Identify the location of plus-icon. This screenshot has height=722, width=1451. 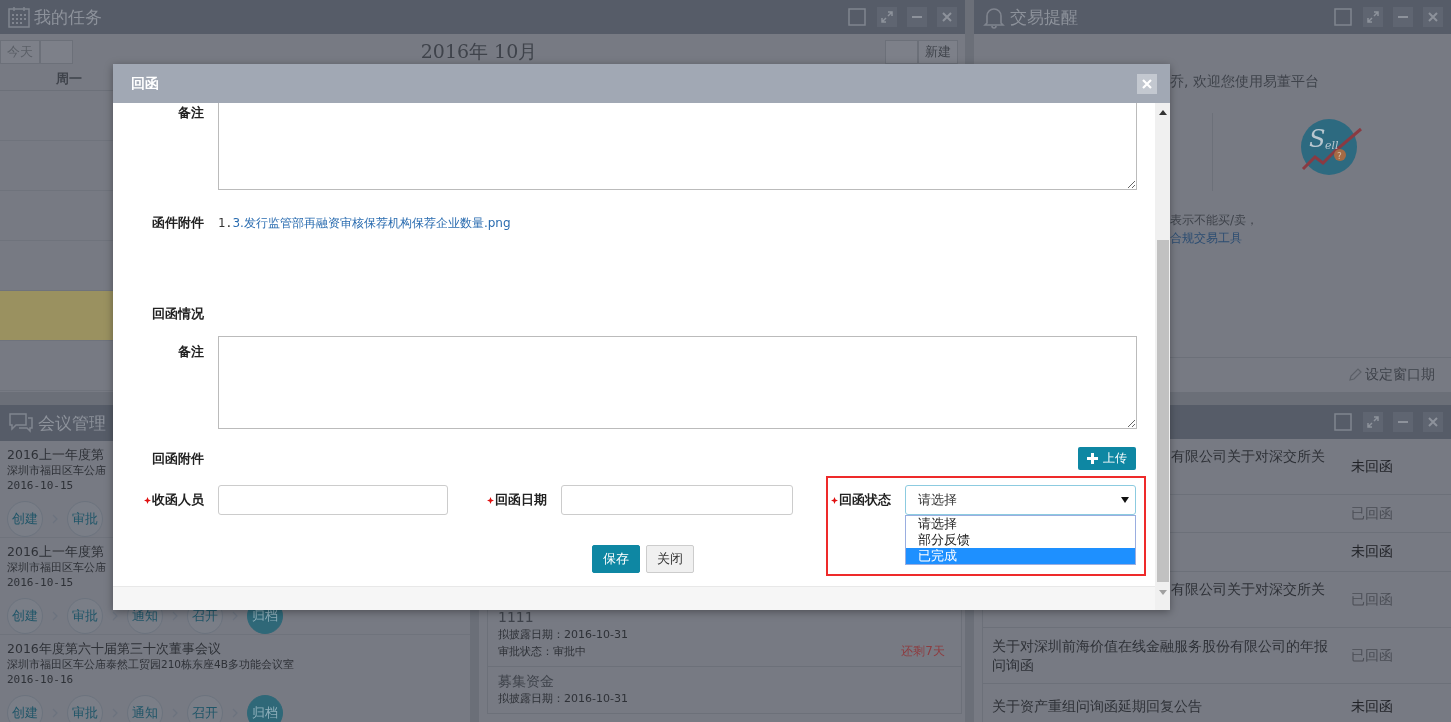
(1092, 458).